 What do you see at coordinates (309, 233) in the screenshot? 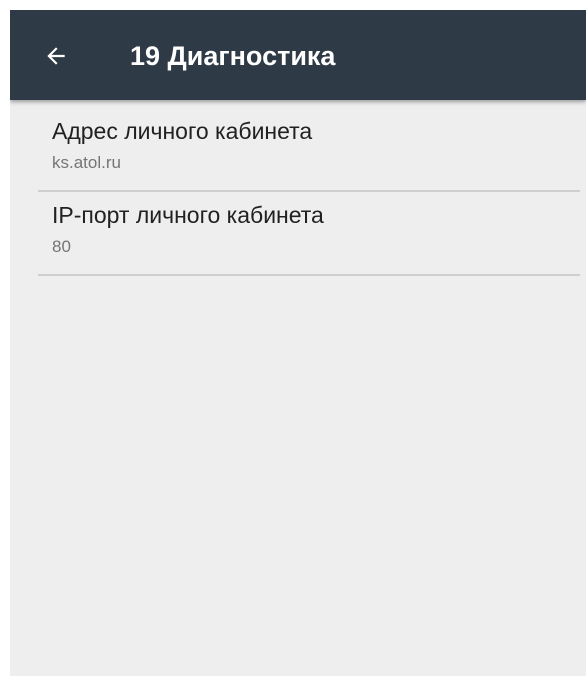
I see `pref-item-cabinet-port: IP-порт личного кабинета 80` at bounding box center [309, 233].